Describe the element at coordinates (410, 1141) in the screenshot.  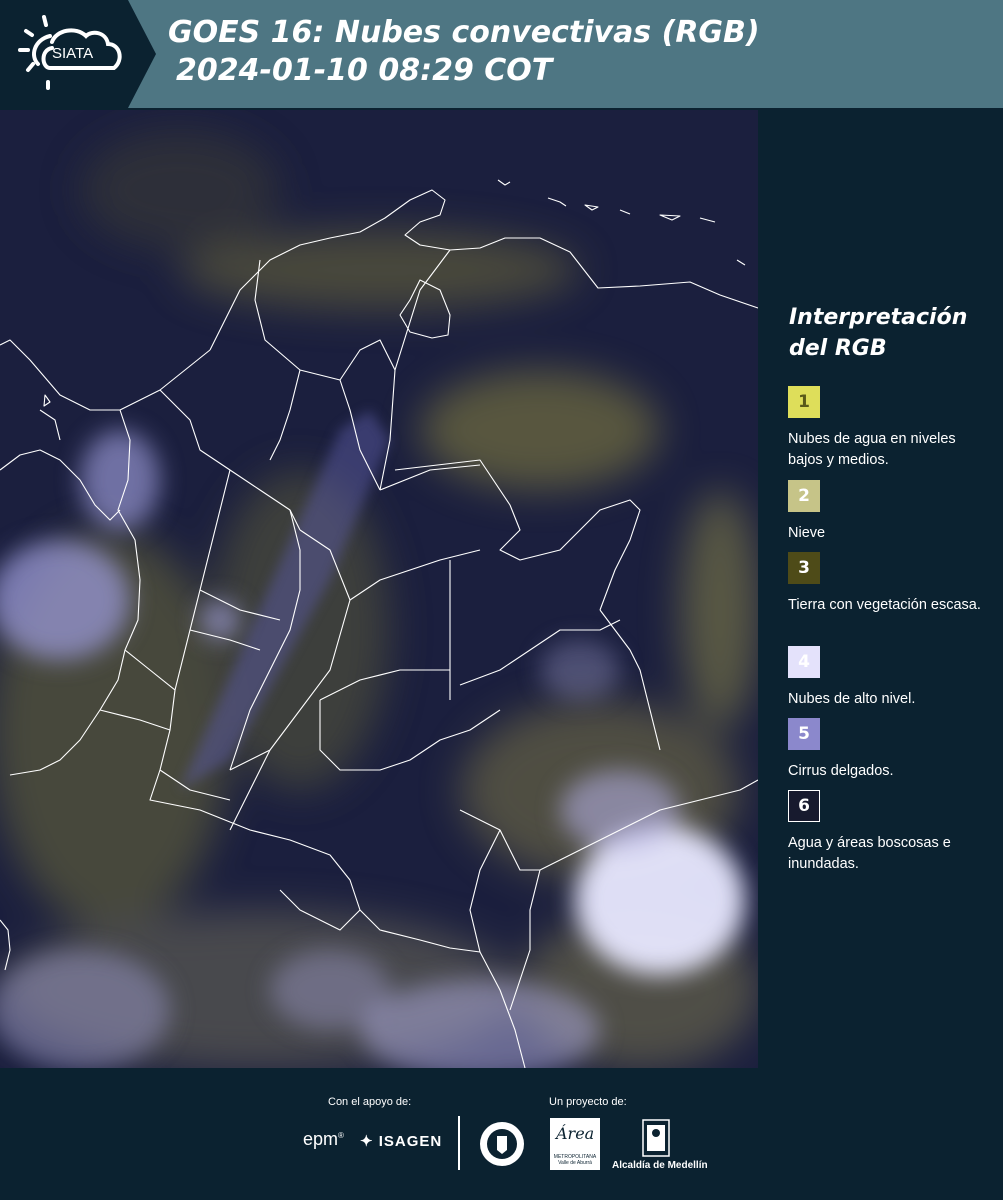
I see `isagen-text: ISAGEN` at that location.